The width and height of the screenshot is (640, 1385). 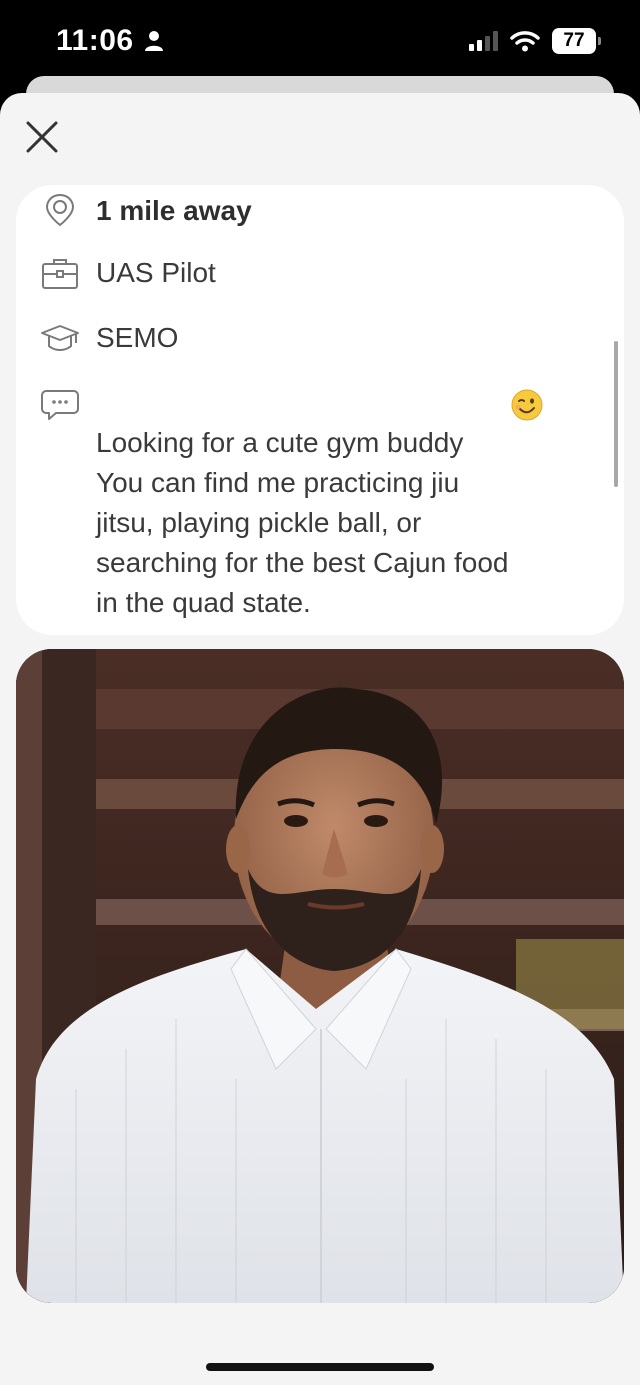 I want to click on job-text: UAS Pilot, so click(x=156, y=272).